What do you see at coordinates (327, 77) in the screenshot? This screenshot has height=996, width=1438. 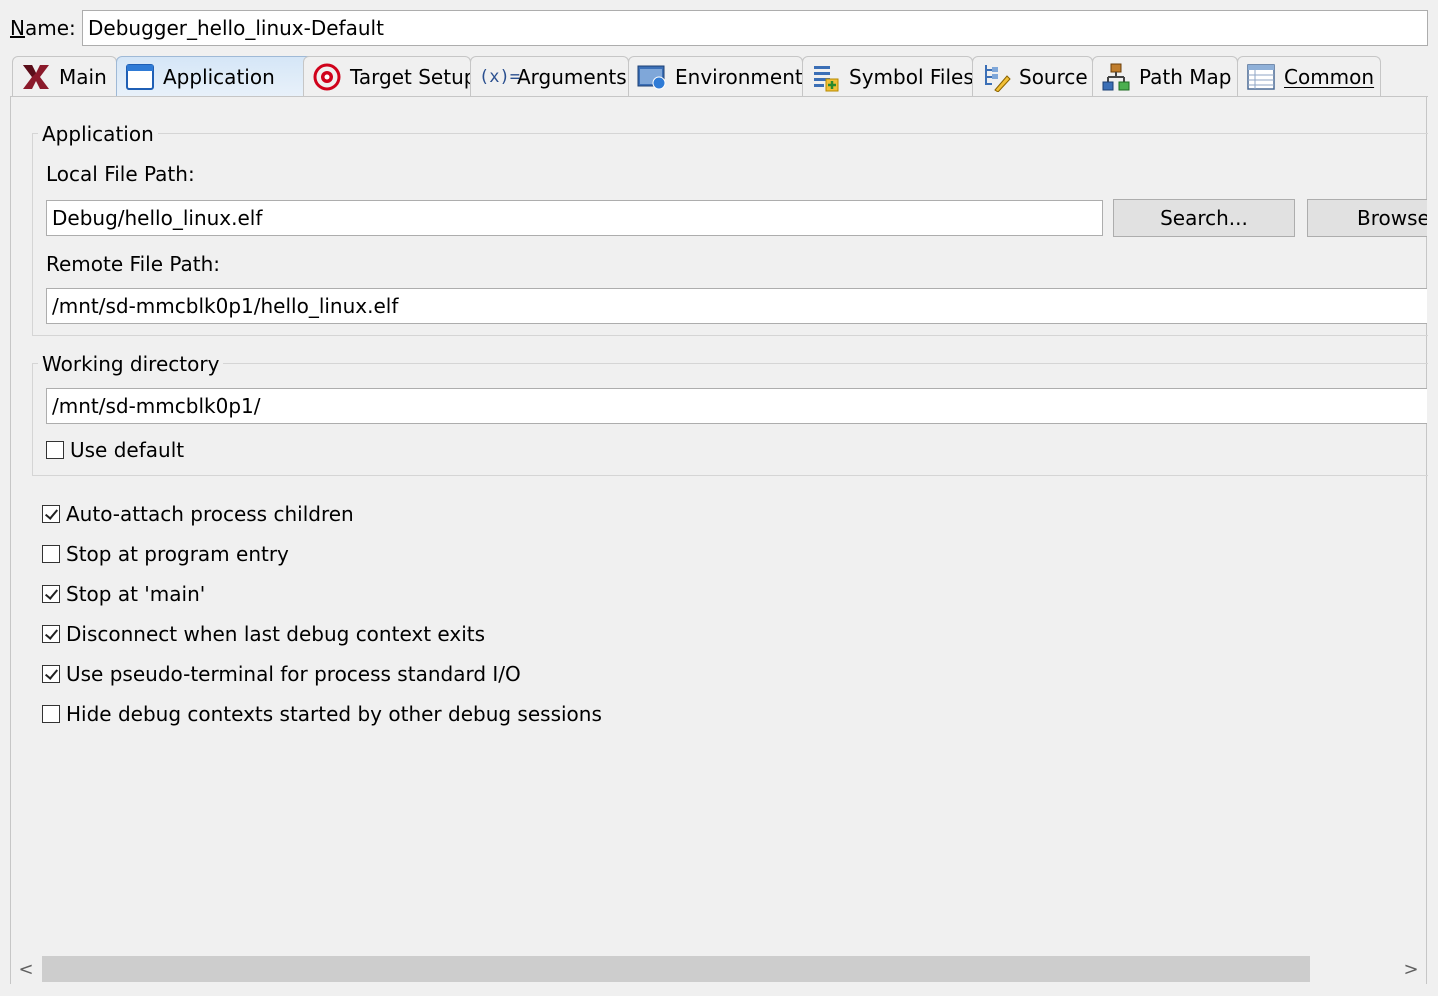 I see `target-icon` at bounding box center [327, 77].